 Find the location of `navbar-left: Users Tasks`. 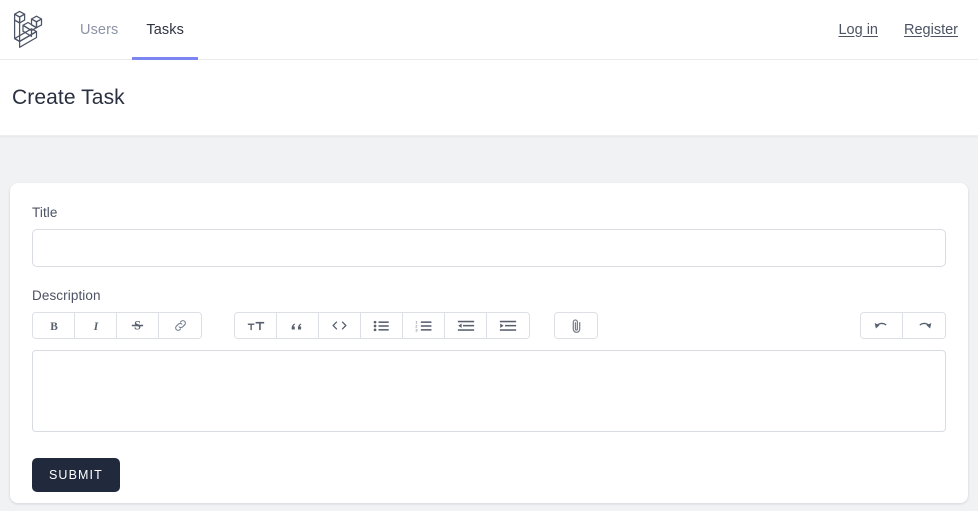

navbar-left: Users Tasks is located at coordinates (104, 30).